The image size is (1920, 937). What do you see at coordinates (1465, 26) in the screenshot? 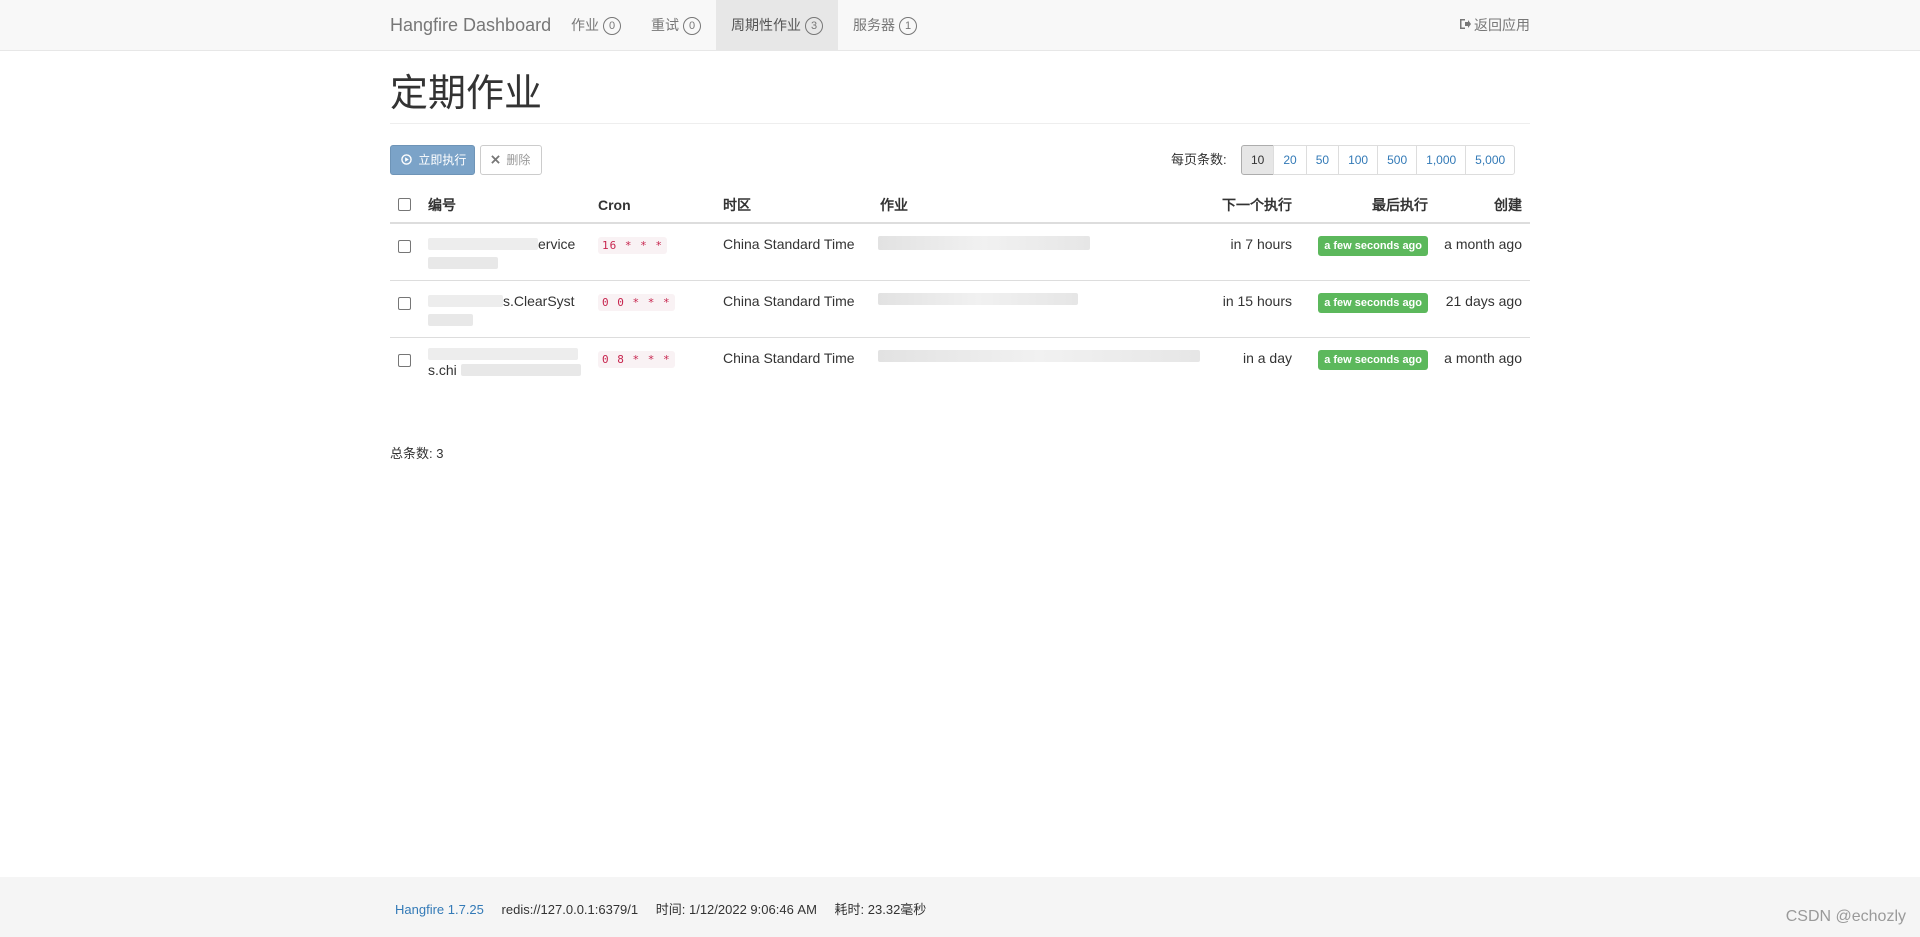
I see `sign-out-icon` at bounding box center [1465, 26].